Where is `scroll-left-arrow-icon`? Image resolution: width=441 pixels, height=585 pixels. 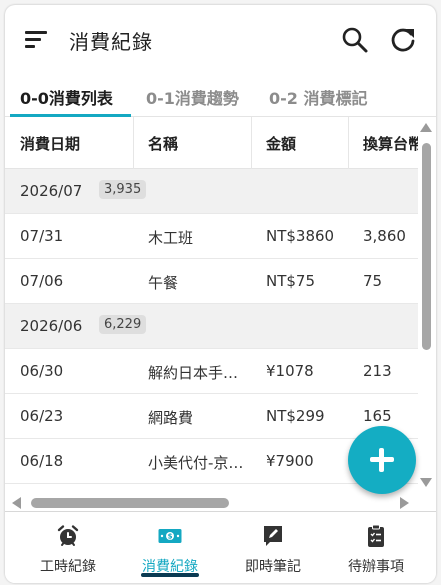
scroll-left-arrow-icon is located at coordinates (16, 503).